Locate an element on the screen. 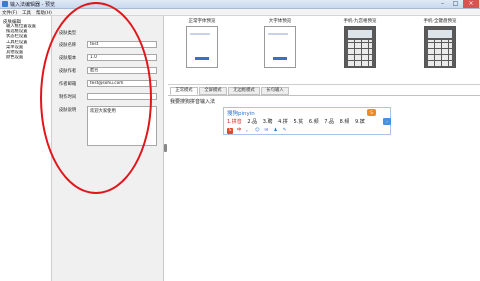 The width and height of the screenshot is (480, 281). editor-text: 我要搜狗拼音输入法 is located at coordinates (193, 102).